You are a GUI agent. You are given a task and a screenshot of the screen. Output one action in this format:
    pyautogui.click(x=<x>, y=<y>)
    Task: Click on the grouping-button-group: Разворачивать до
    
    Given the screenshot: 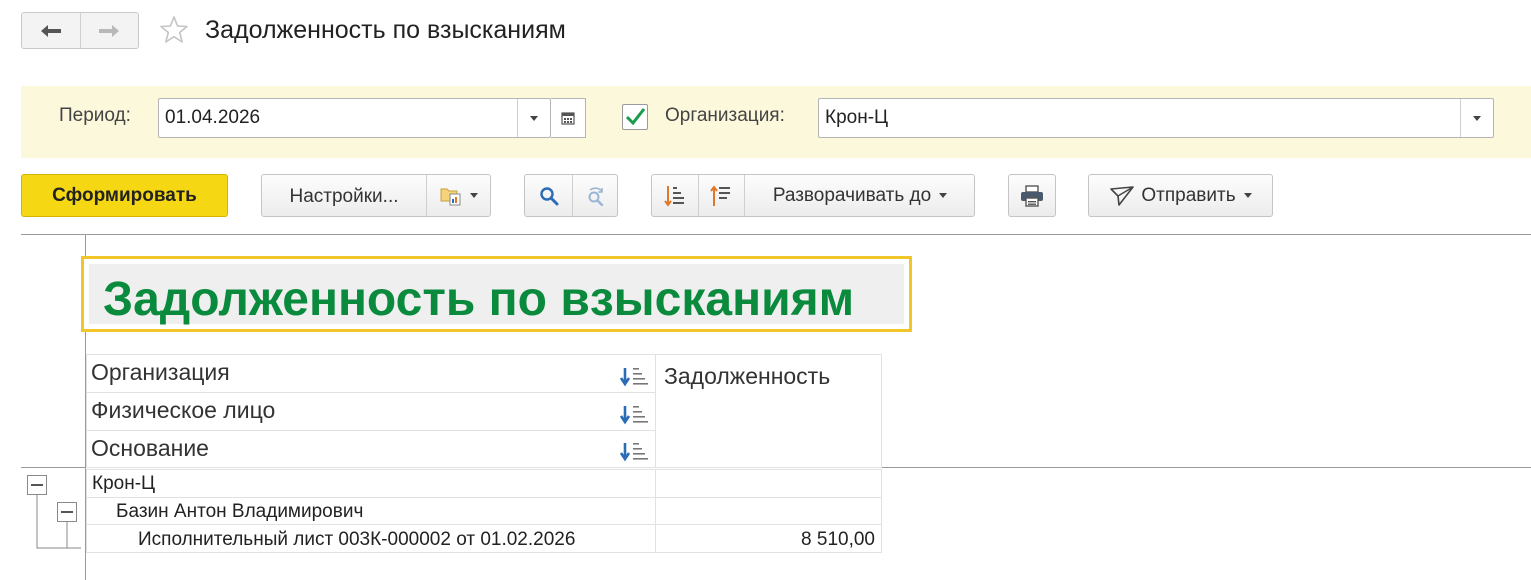 What is the action you would take?
    pyautogui.click(x=813, y=195)
    